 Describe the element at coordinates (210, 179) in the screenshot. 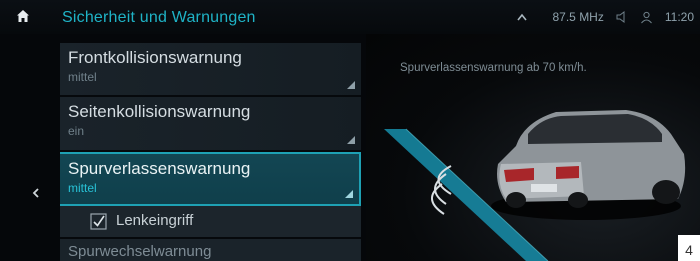

I see `menu-item-spurverlassenswarnung: Spurverlassenswarnung mittel` at that location.